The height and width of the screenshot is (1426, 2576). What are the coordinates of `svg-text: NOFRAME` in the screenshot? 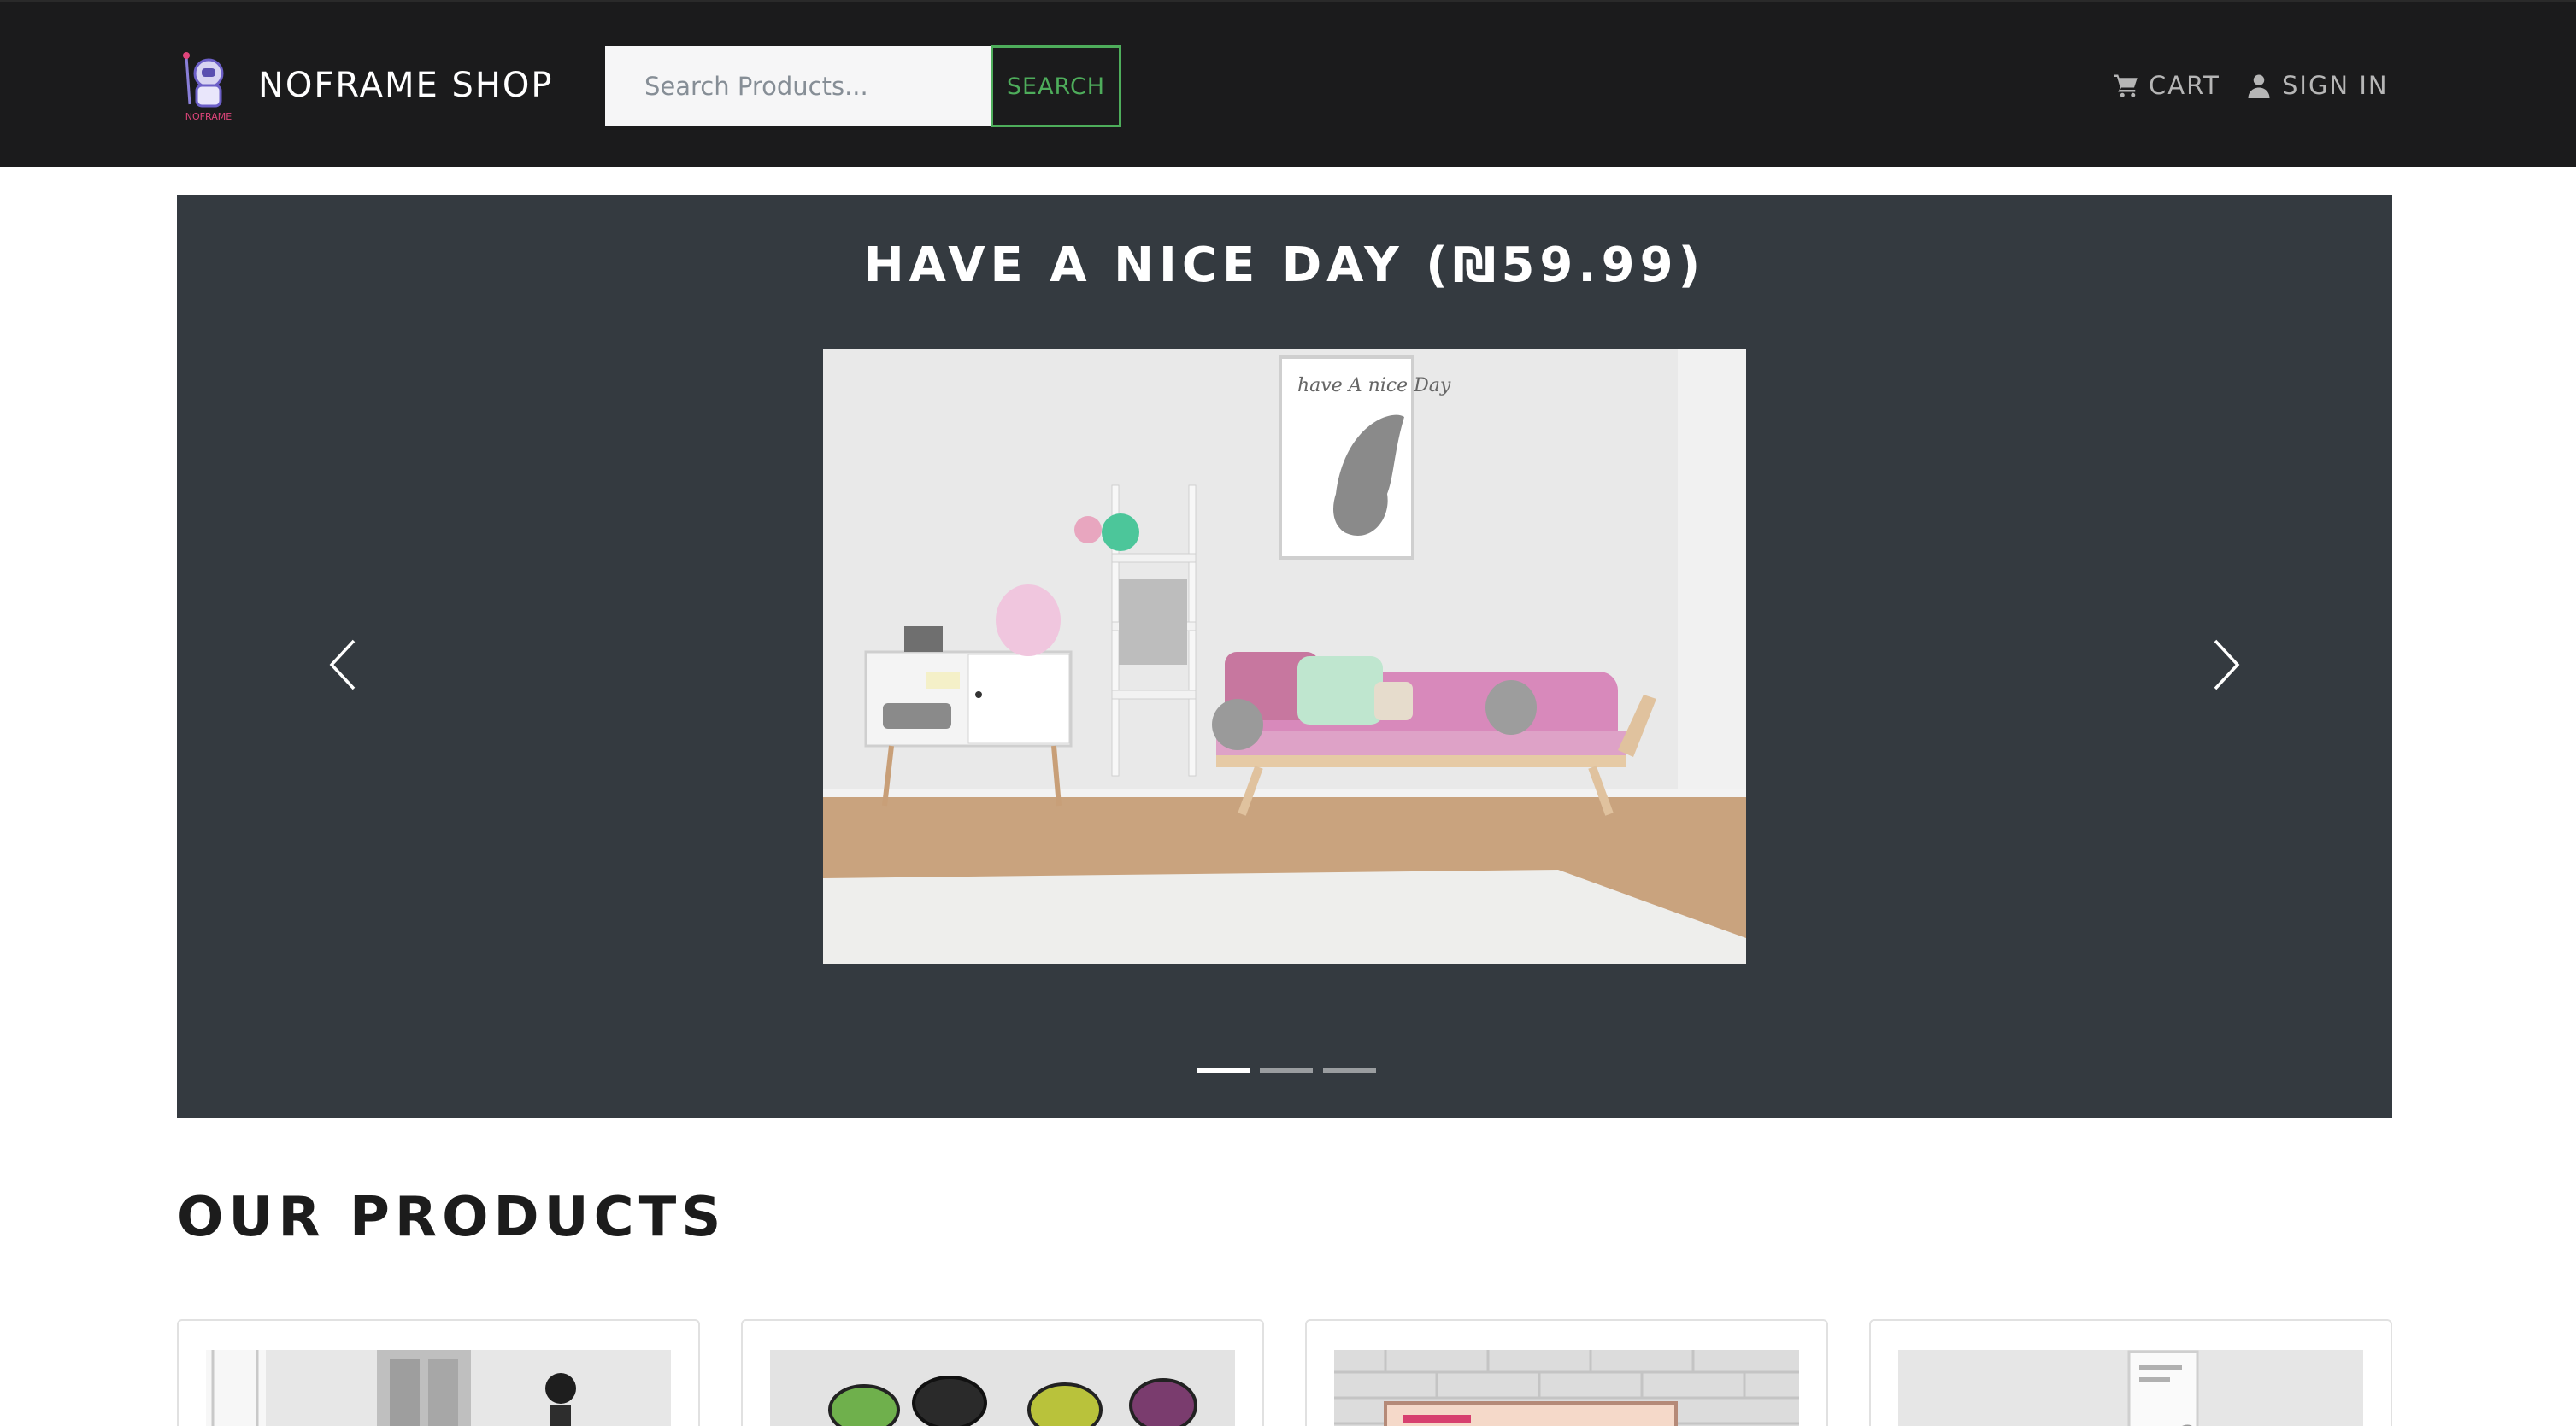 It's located at (208, 116).